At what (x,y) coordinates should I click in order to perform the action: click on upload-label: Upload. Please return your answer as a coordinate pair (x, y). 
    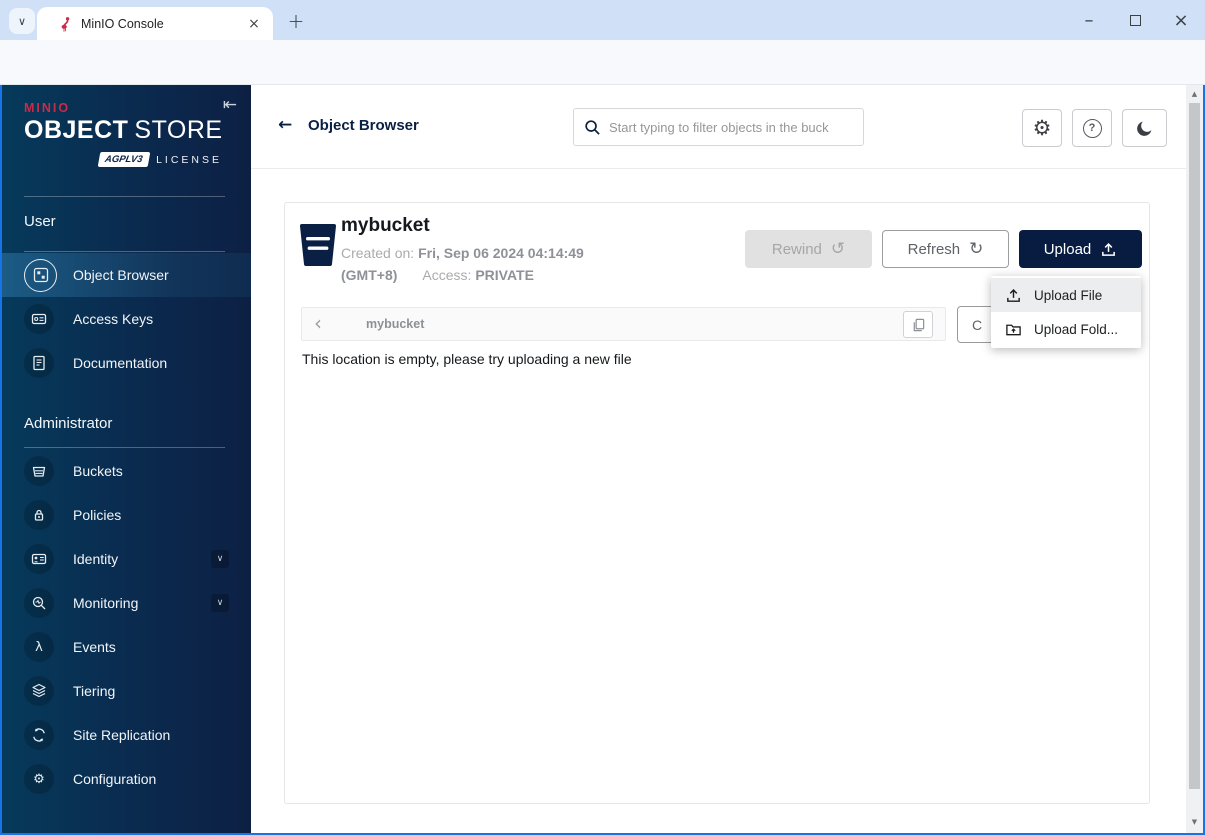
    Looking at the image, I should click on (1067, 249).